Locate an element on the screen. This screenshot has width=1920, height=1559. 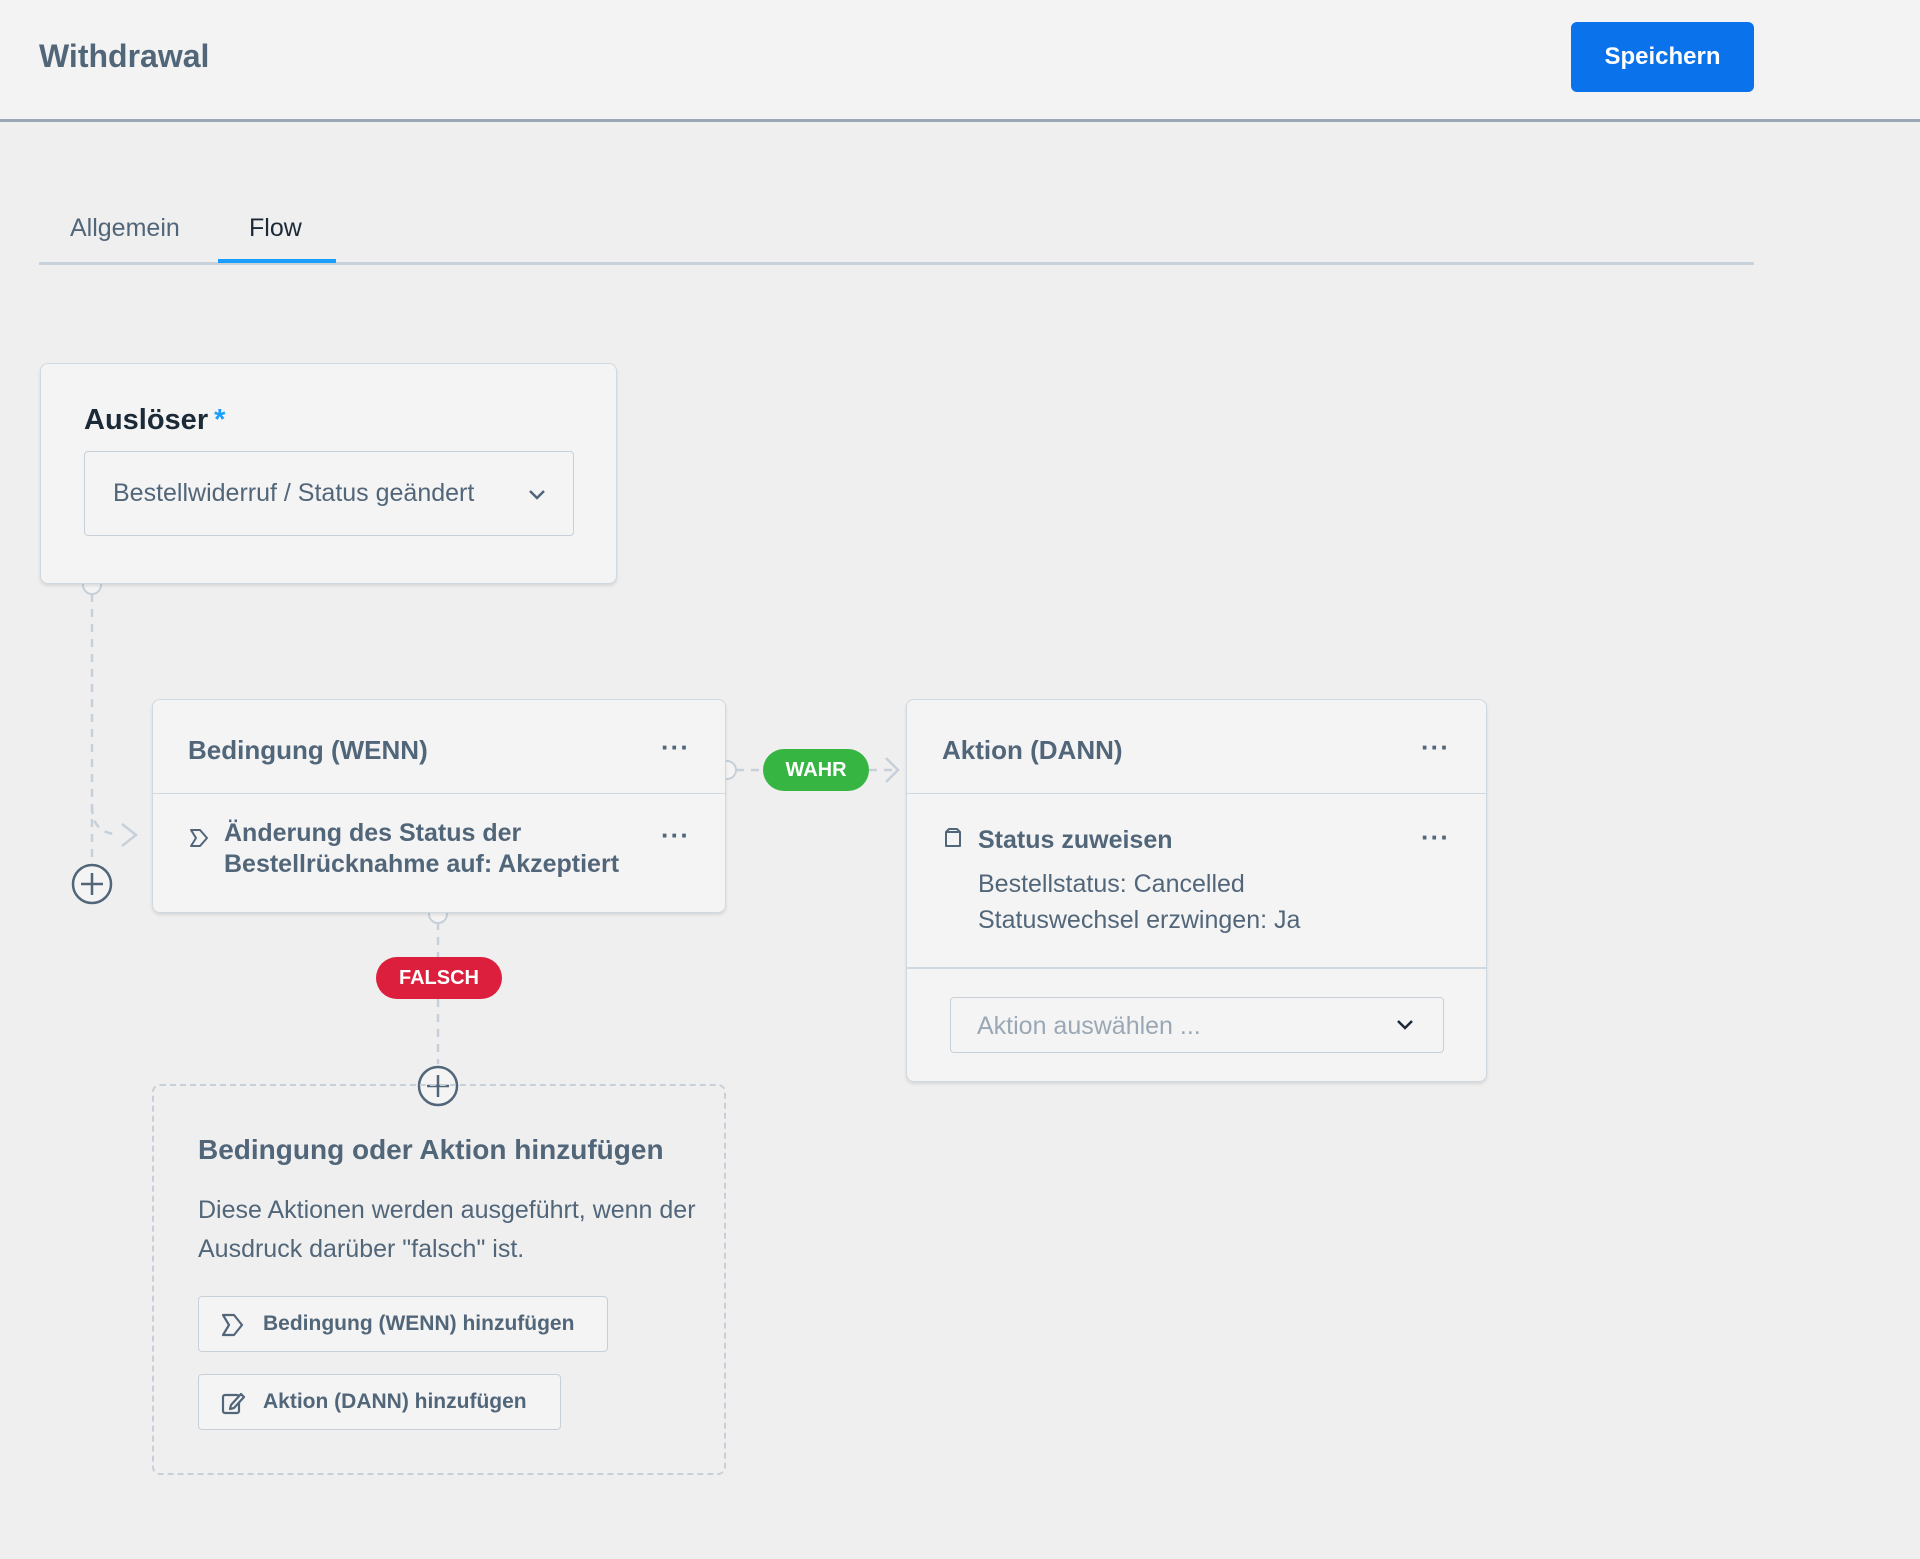
true-branch-badge: WAHR is located at coordinates (816, 770).